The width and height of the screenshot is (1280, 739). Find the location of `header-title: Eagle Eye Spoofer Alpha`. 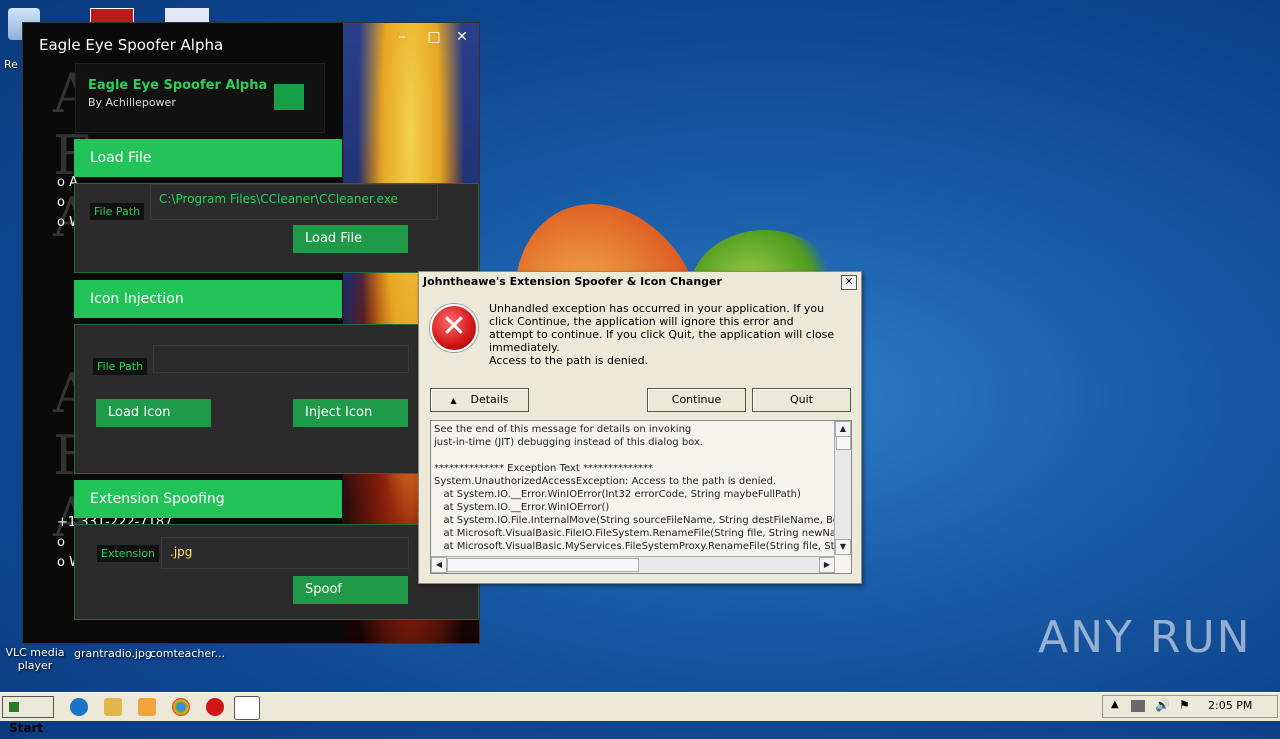

header-title: Eagle Eye Spoofer Alpha is located at coordinates (178, 85).